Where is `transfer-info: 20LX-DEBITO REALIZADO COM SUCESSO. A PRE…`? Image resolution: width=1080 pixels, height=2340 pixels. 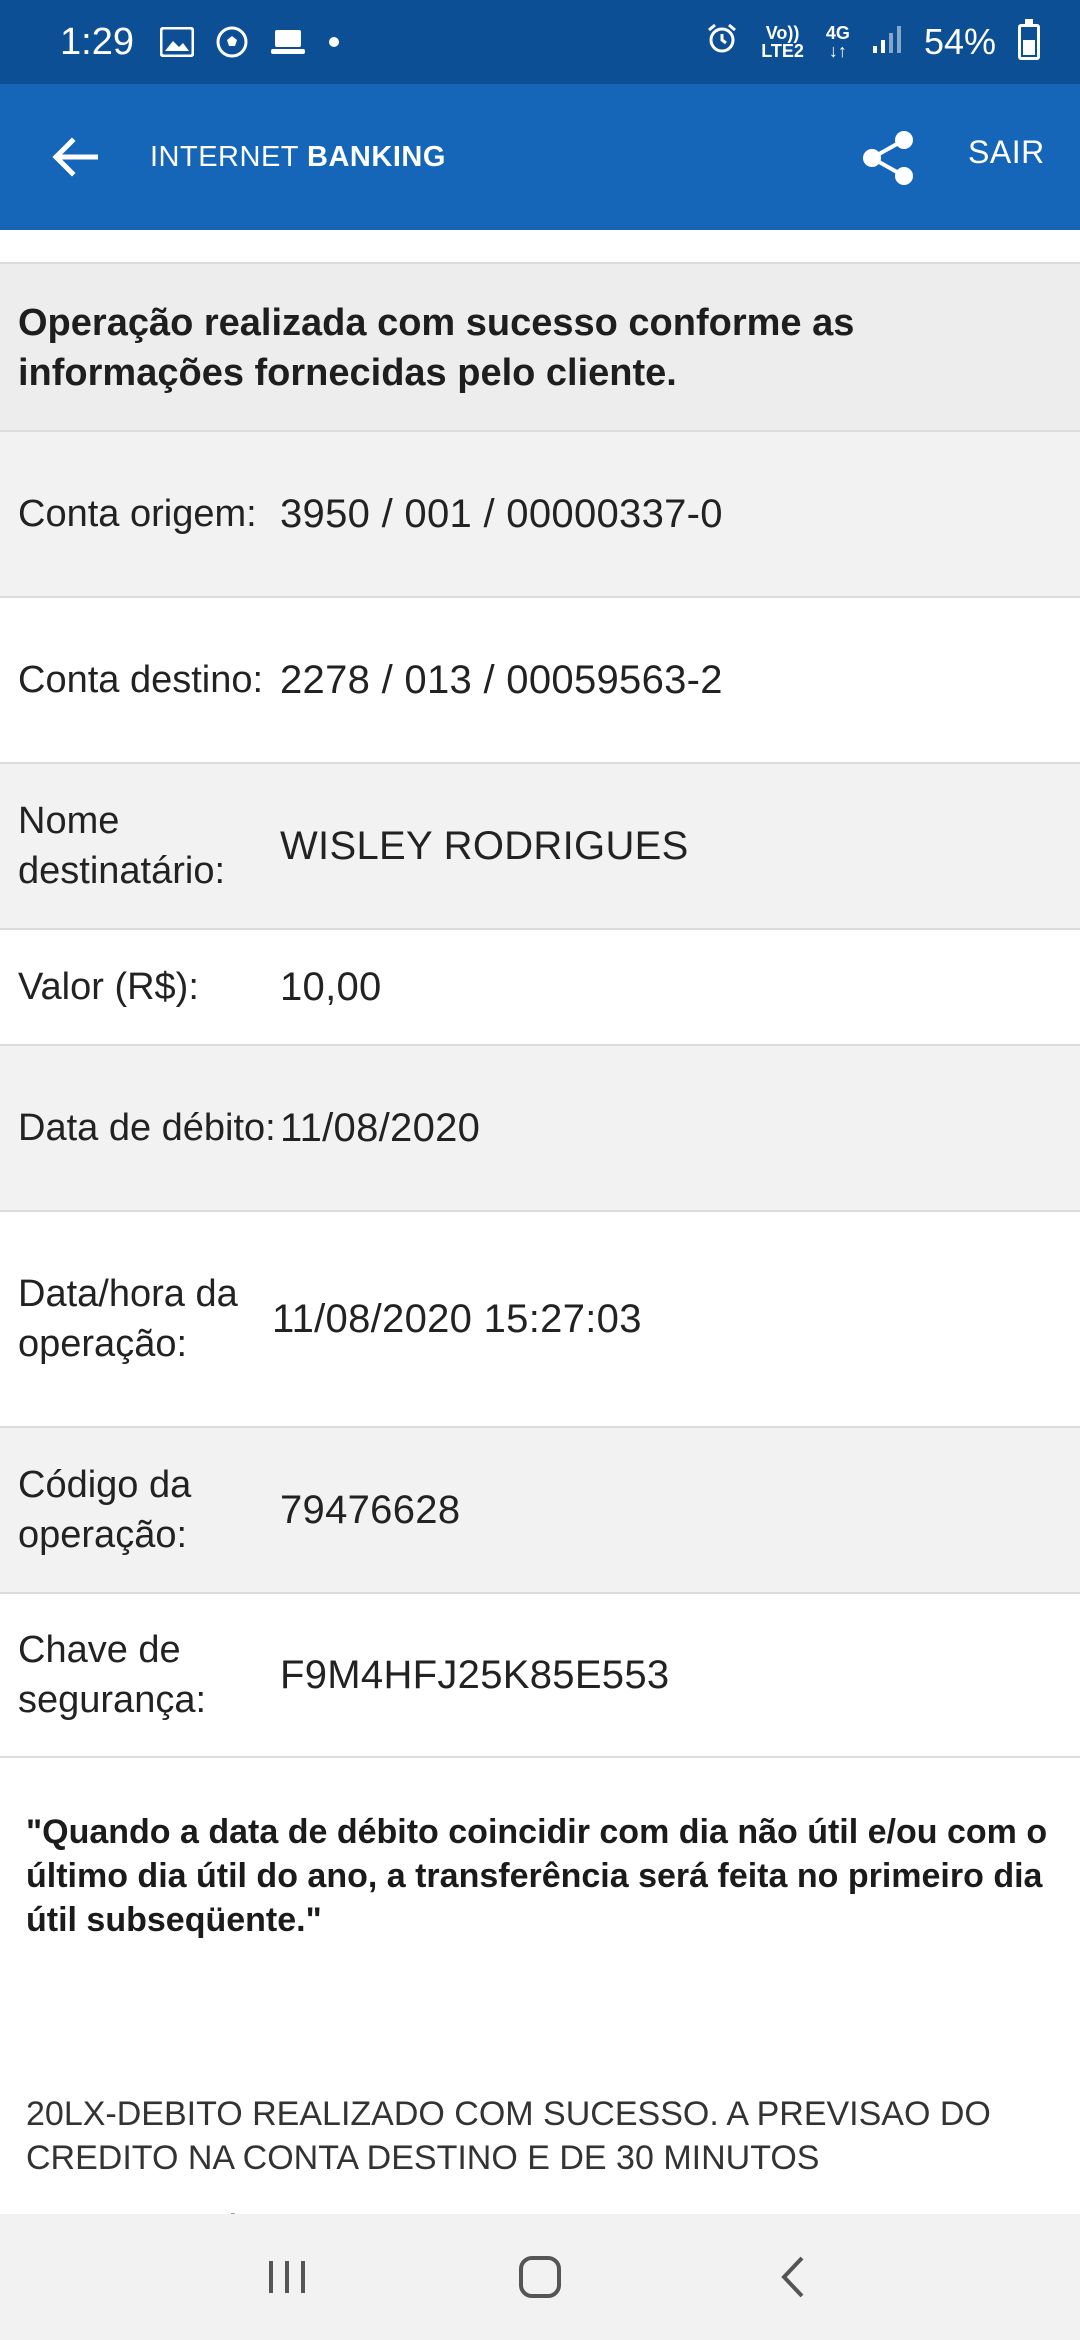 transfer-info: 20LX-DEBITO REALIZADO COM SUCESSO. A PRE… is located at coordinates (508, 2136).